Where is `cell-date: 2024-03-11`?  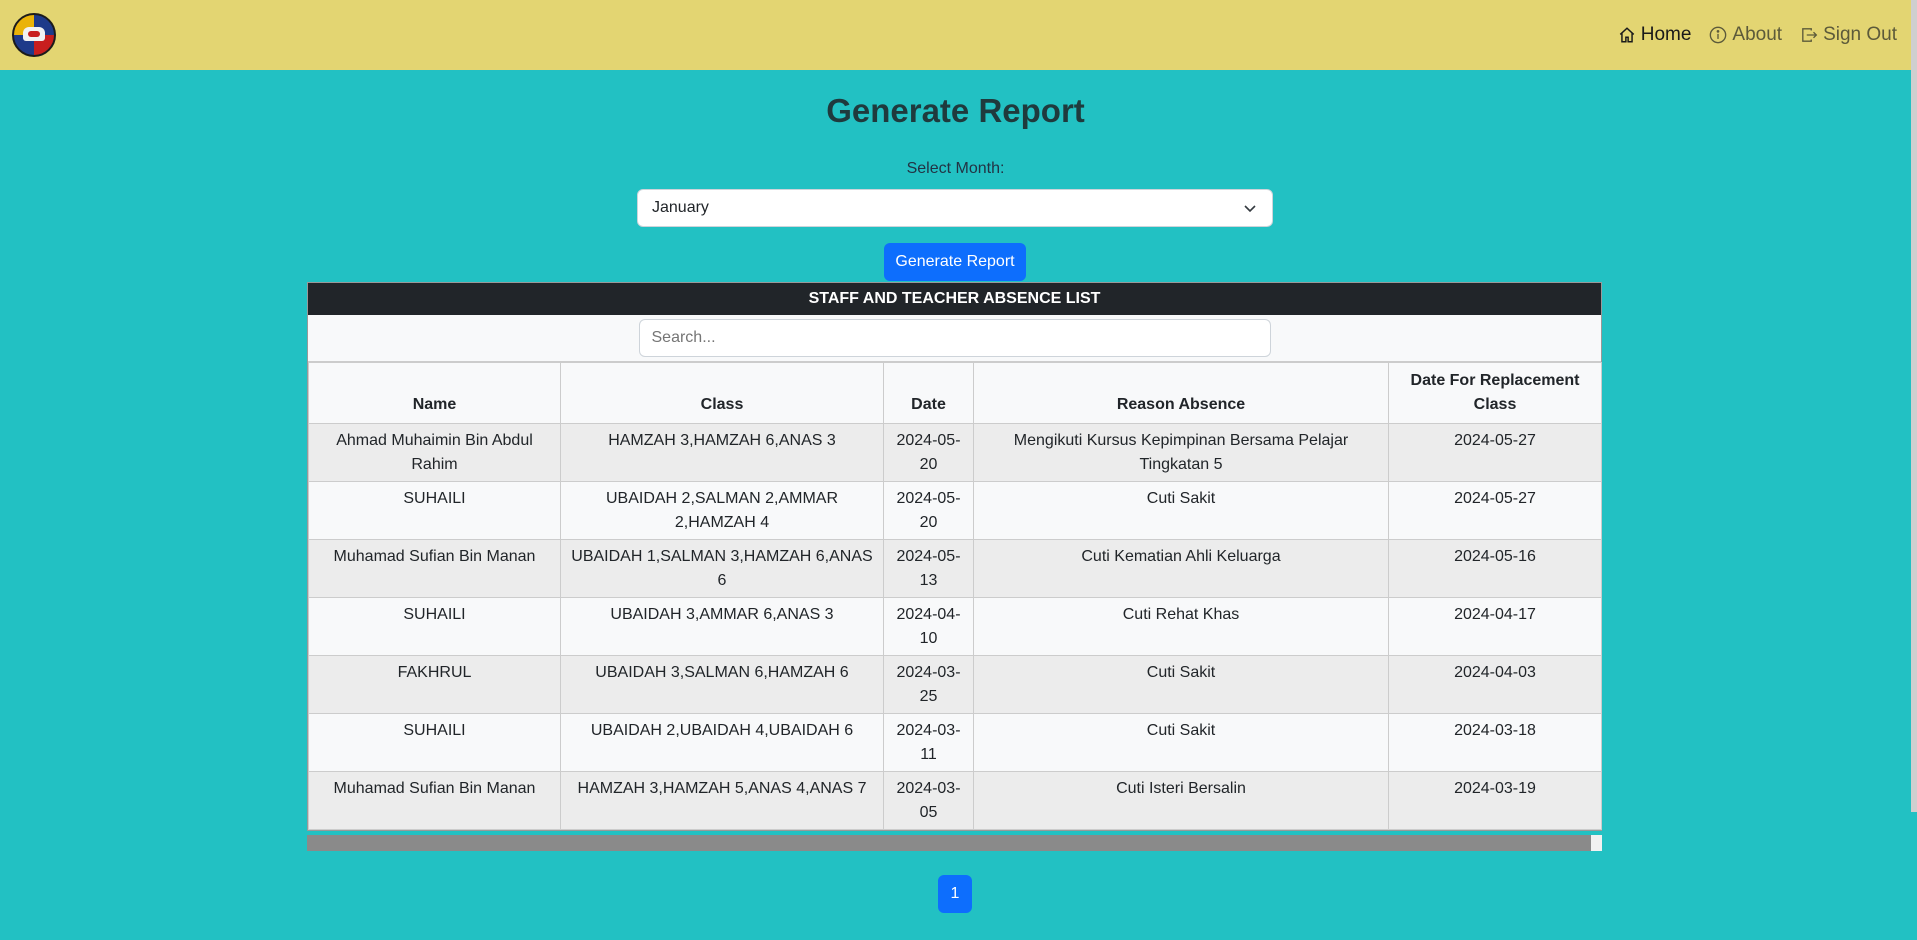
cell-date: 2024-03-11 is located at coordinates (928, 742).